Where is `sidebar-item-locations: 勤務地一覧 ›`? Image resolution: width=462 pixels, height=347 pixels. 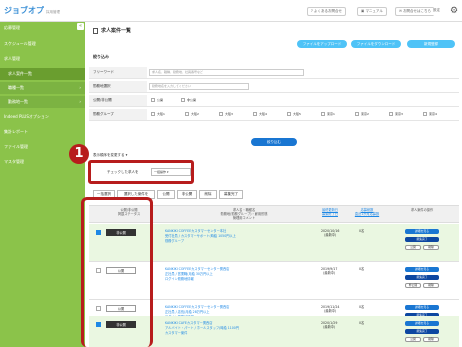
sidebar-item-locations: 勤務地一覧 › is located at coordinates (42, 102).